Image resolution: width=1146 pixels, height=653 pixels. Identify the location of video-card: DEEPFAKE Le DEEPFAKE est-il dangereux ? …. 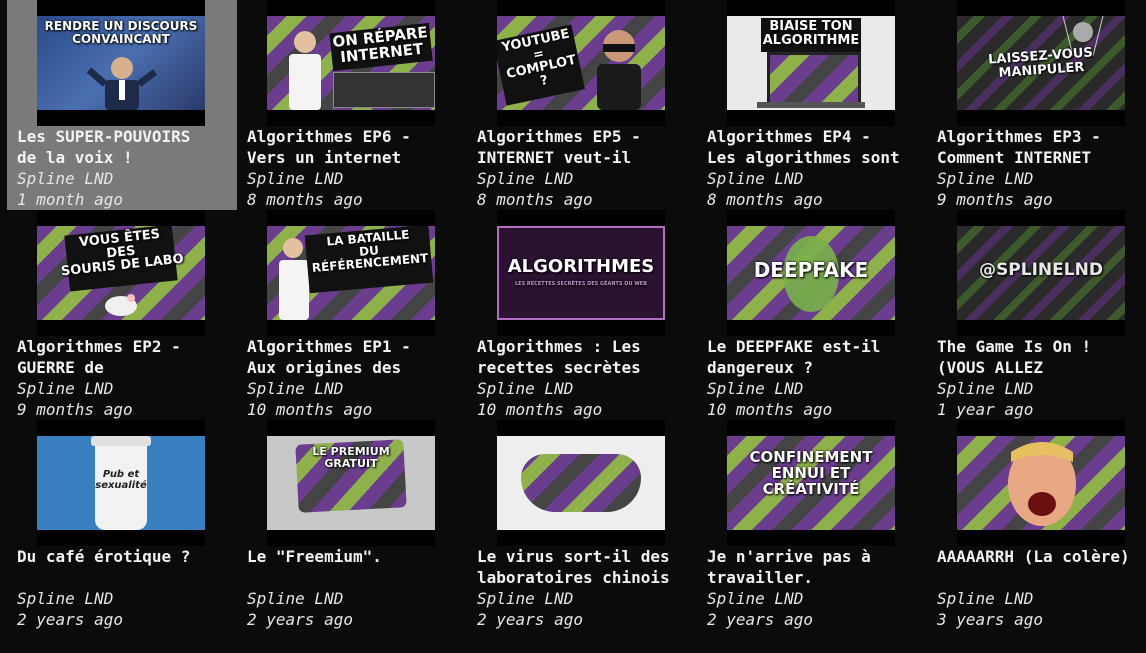
(812, 315).